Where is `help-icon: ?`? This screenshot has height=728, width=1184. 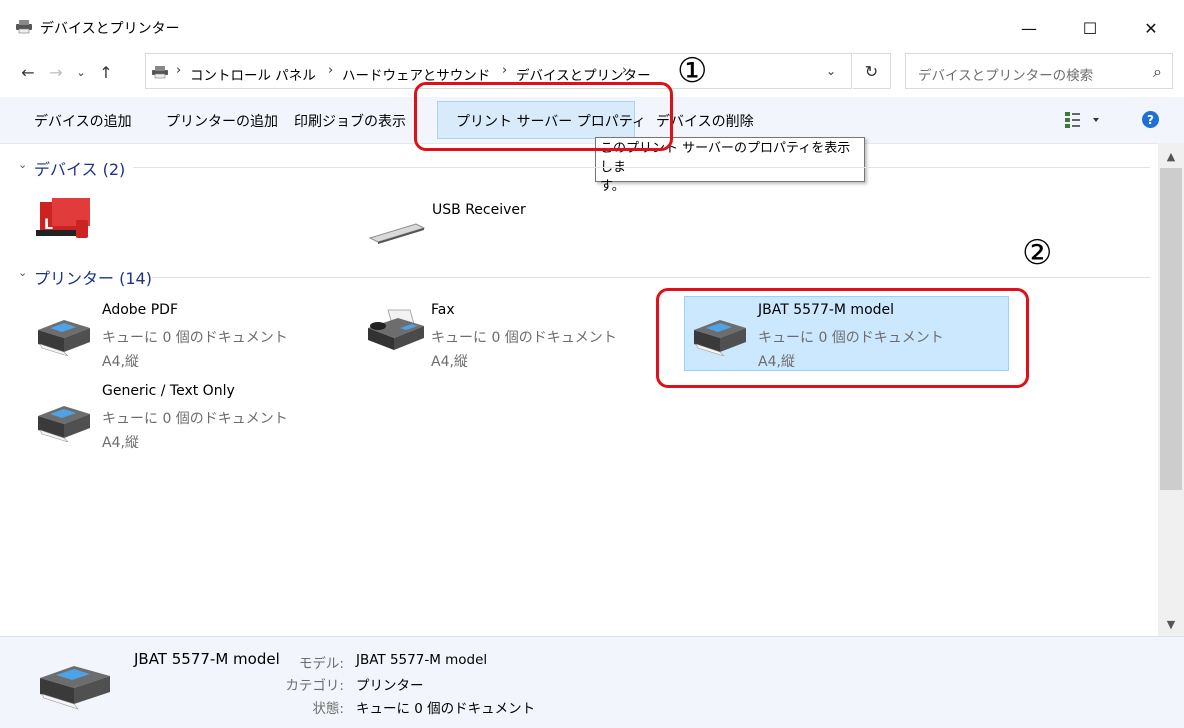 help-icon: ? is located at coordinates (1150, 119).